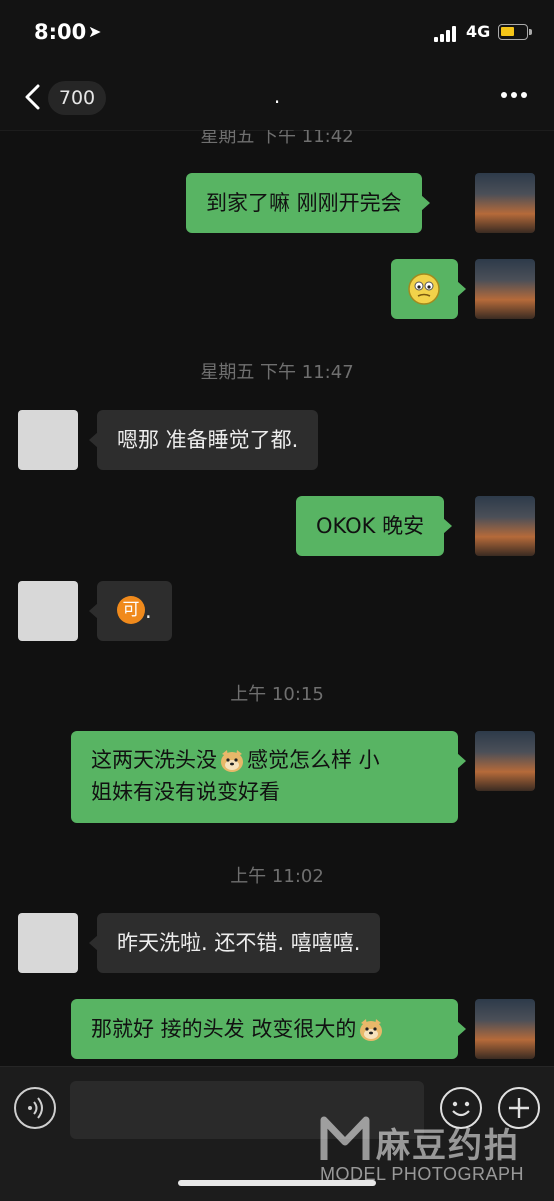  Describe the element at coordinates (277, 372) in the screenshot. I see `timestamp: 星期五 下午 11:47` at that location.